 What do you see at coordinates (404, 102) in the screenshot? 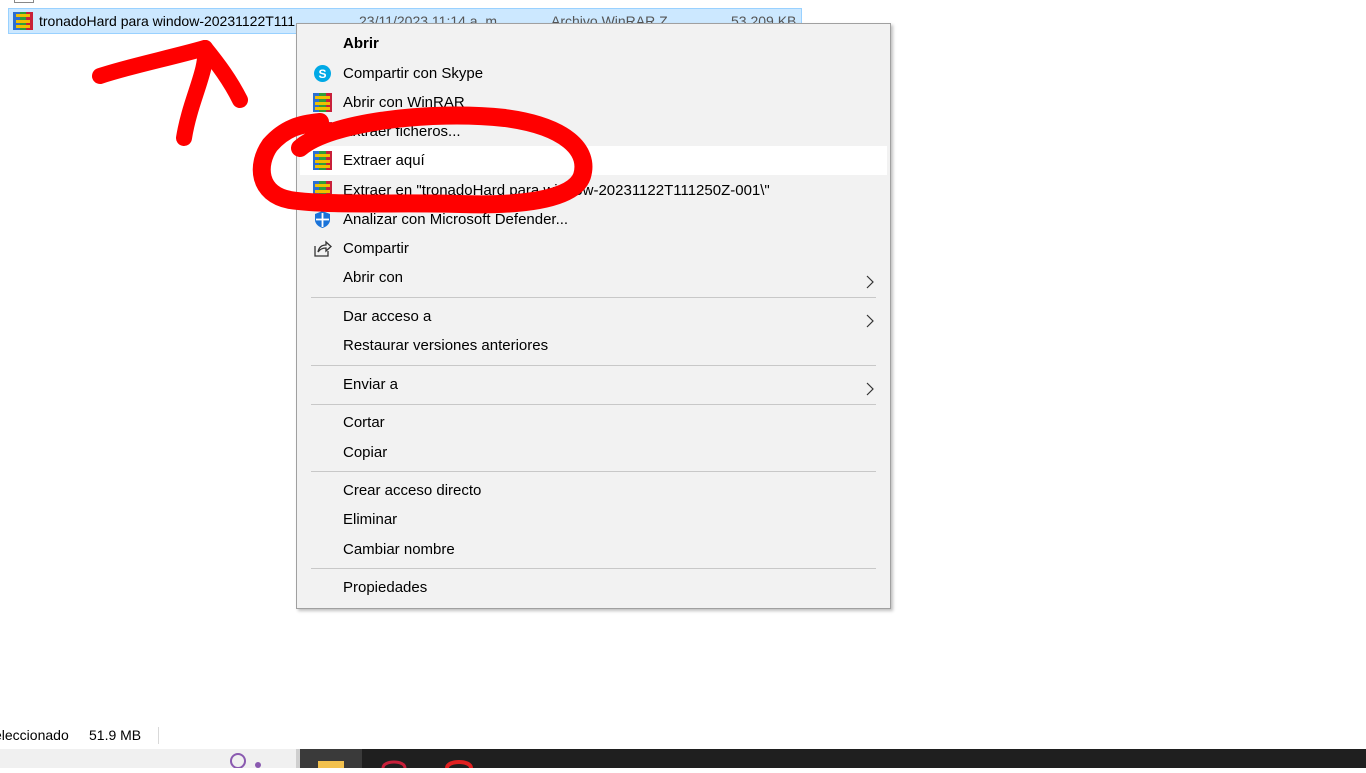
I see `menu-item-label: Abrir con WinRAR` at bounding box center [404, 102].